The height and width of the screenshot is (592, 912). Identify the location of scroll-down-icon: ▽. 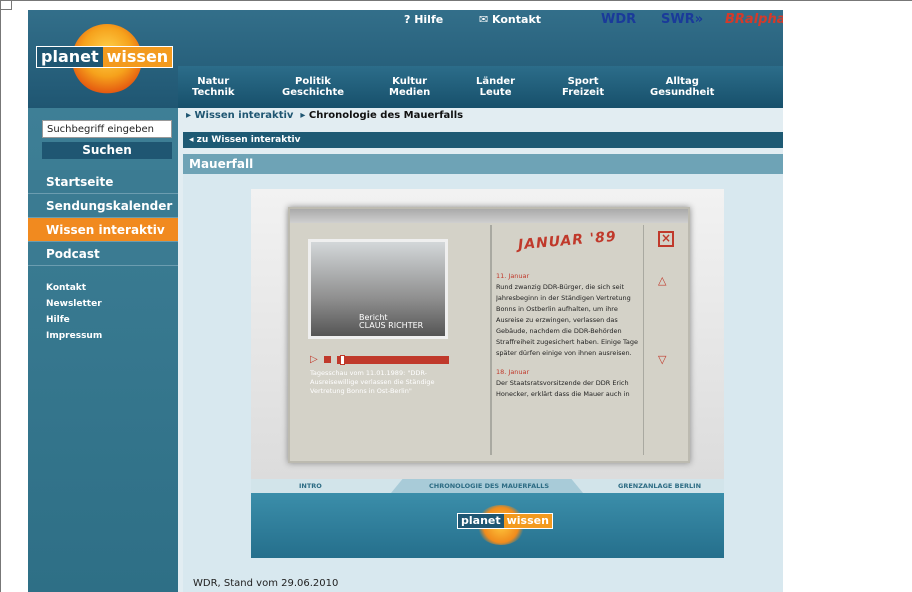
(662, 359).